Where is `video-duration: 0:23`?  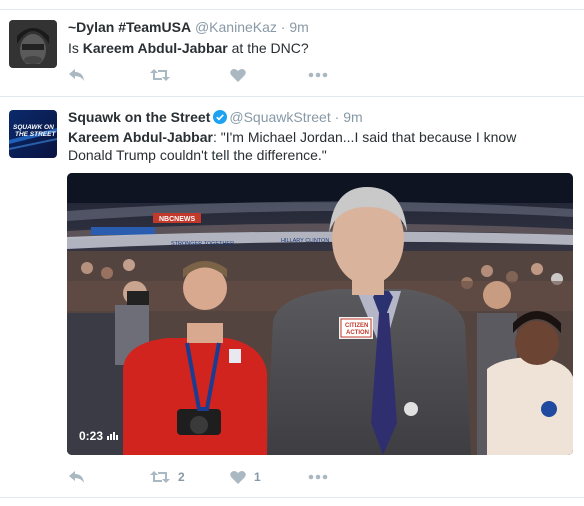 video-duration: 0:23 is located at coordinates (99, 436).